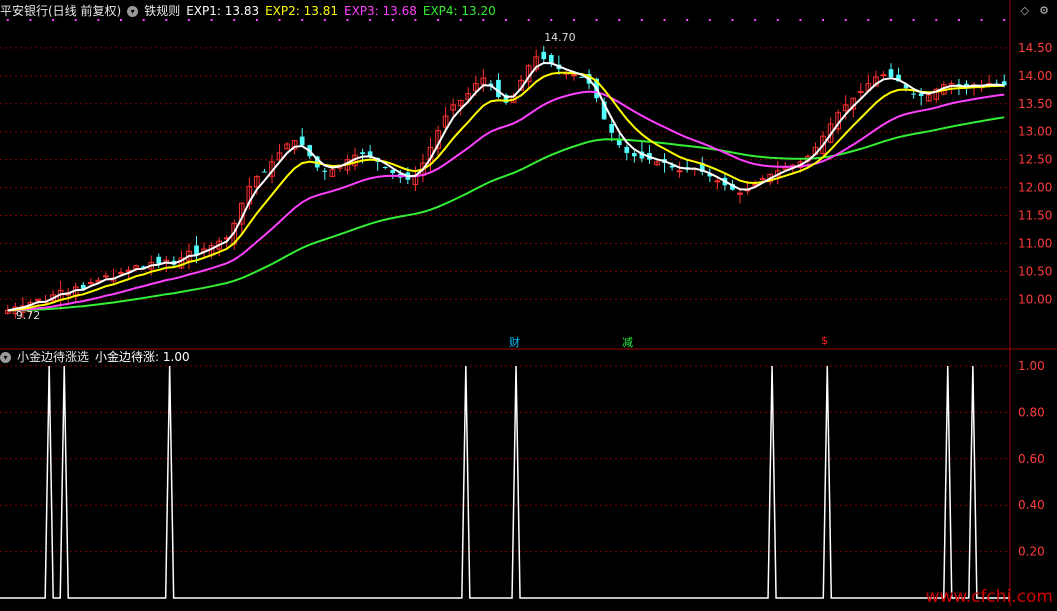 Image resolution: width=1057 pixels, height=611 pixels. Describe the element at coordinates (53, 357) in the screenshot. I see `sub-indicator-name: 小金边待涨选` at that location.